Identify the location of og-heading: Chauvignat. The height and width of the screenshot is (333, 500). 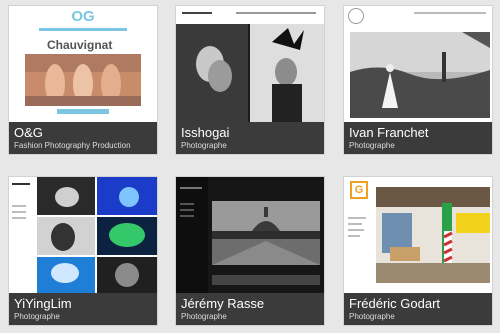
(80, 45).